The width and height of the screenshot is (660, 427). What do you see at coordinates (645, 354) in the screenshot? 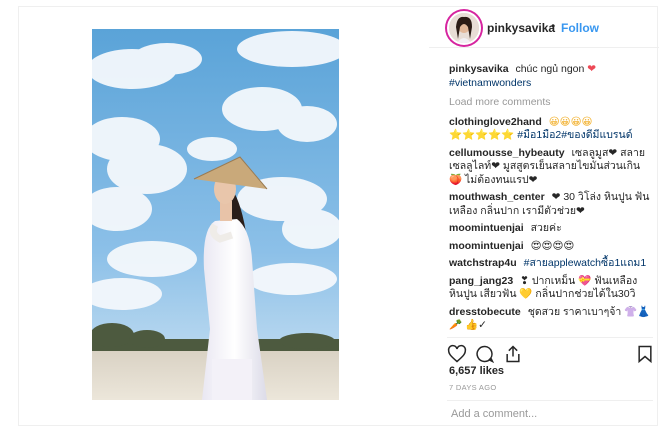
I see `bookmark-icon` at bounding box center [645, 354].